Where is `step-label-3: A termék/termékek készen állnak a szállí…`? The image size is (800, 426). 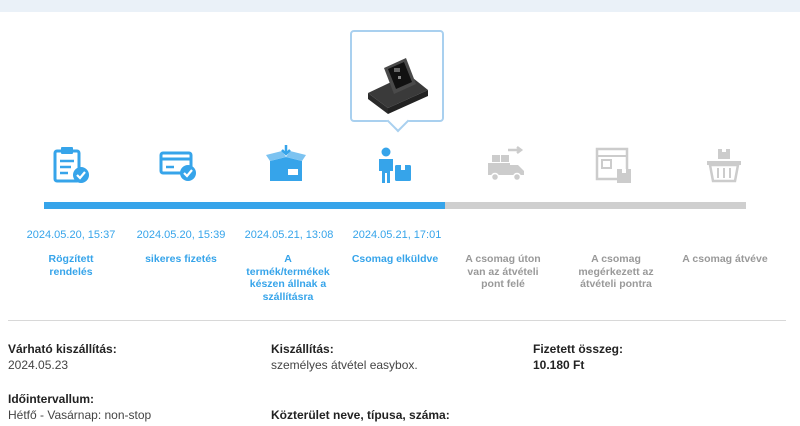 step-label-3: A termék/termékek készen állnak a szállí… is located at coordinates (288, 278).